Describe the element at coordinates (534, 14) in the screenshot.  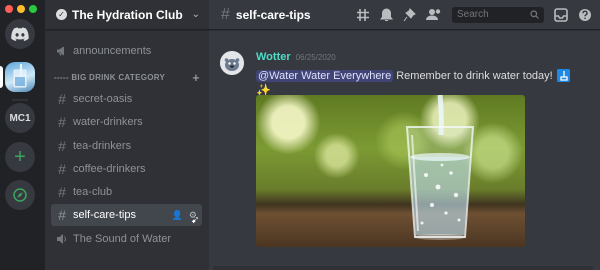
I see `search-icon` at that location.